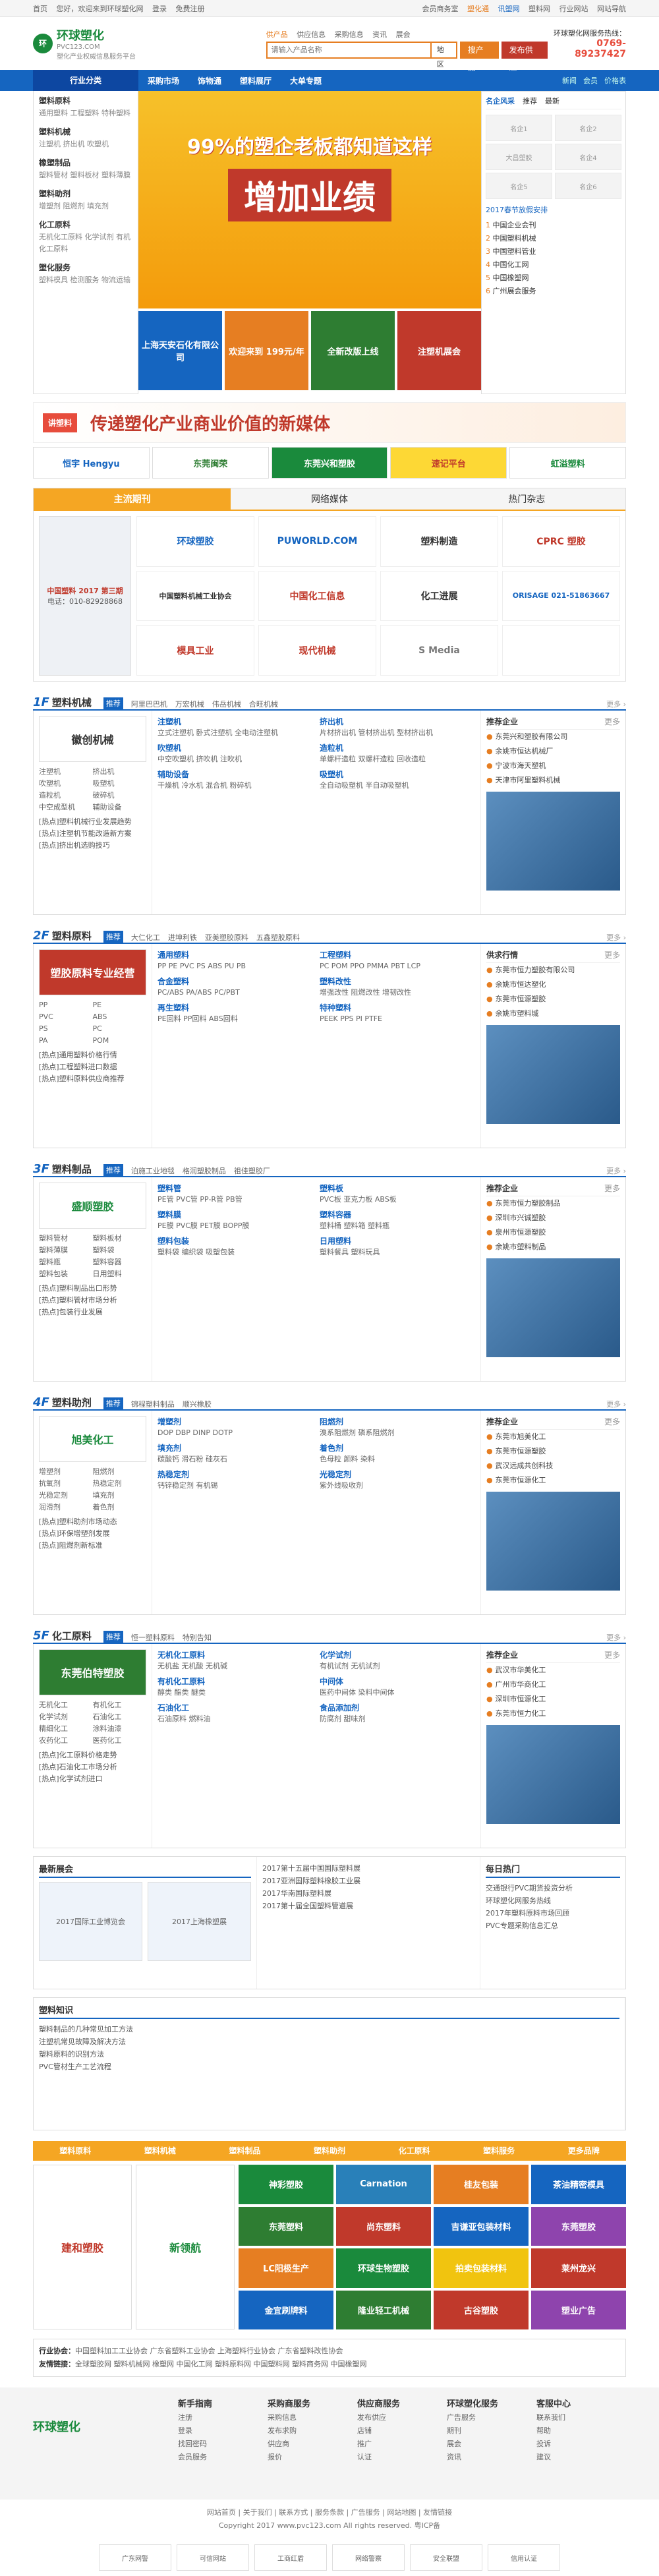 The width and height of the screenshot is (659, 2576). Describe the element at coordinates (86, 175) in the screenshot. I see `category-links: 塑料管材 塑料板材 塑料薄膜` at that location.